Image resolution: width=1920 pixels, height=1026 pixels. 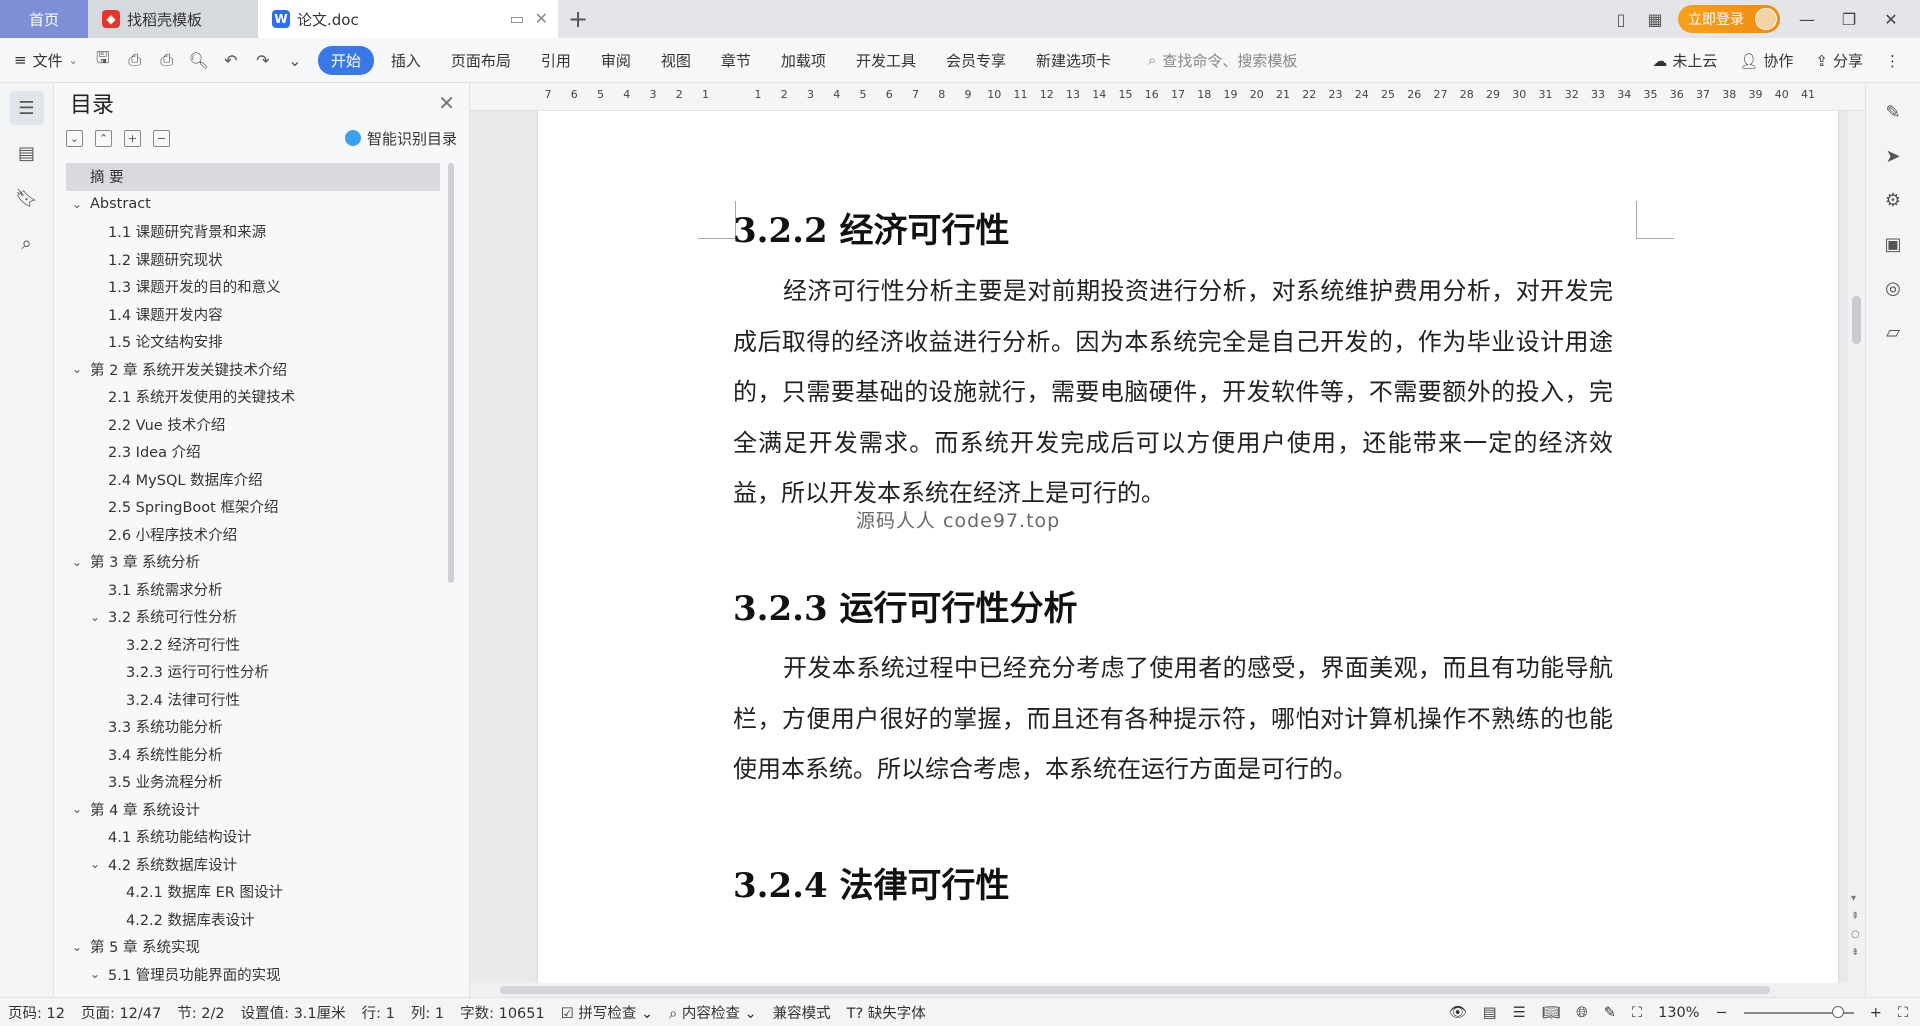 I want to click on menu-item-0: 开始, so click(x=345, y=60).